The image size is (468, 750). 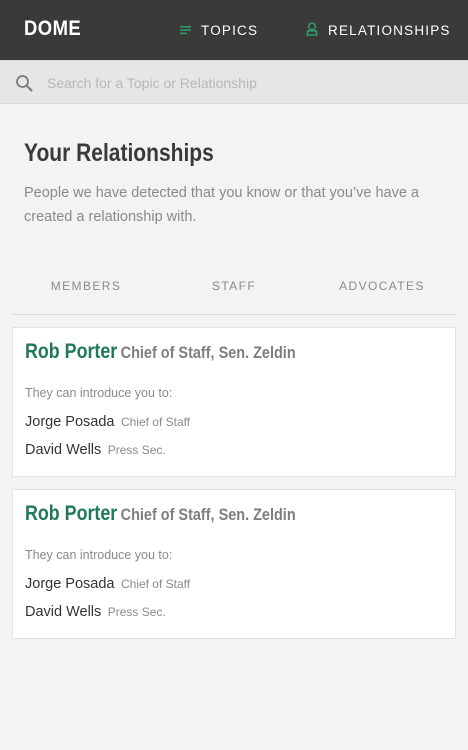 I want to click on brand-logo: DOME, so click(x=52, y=29).